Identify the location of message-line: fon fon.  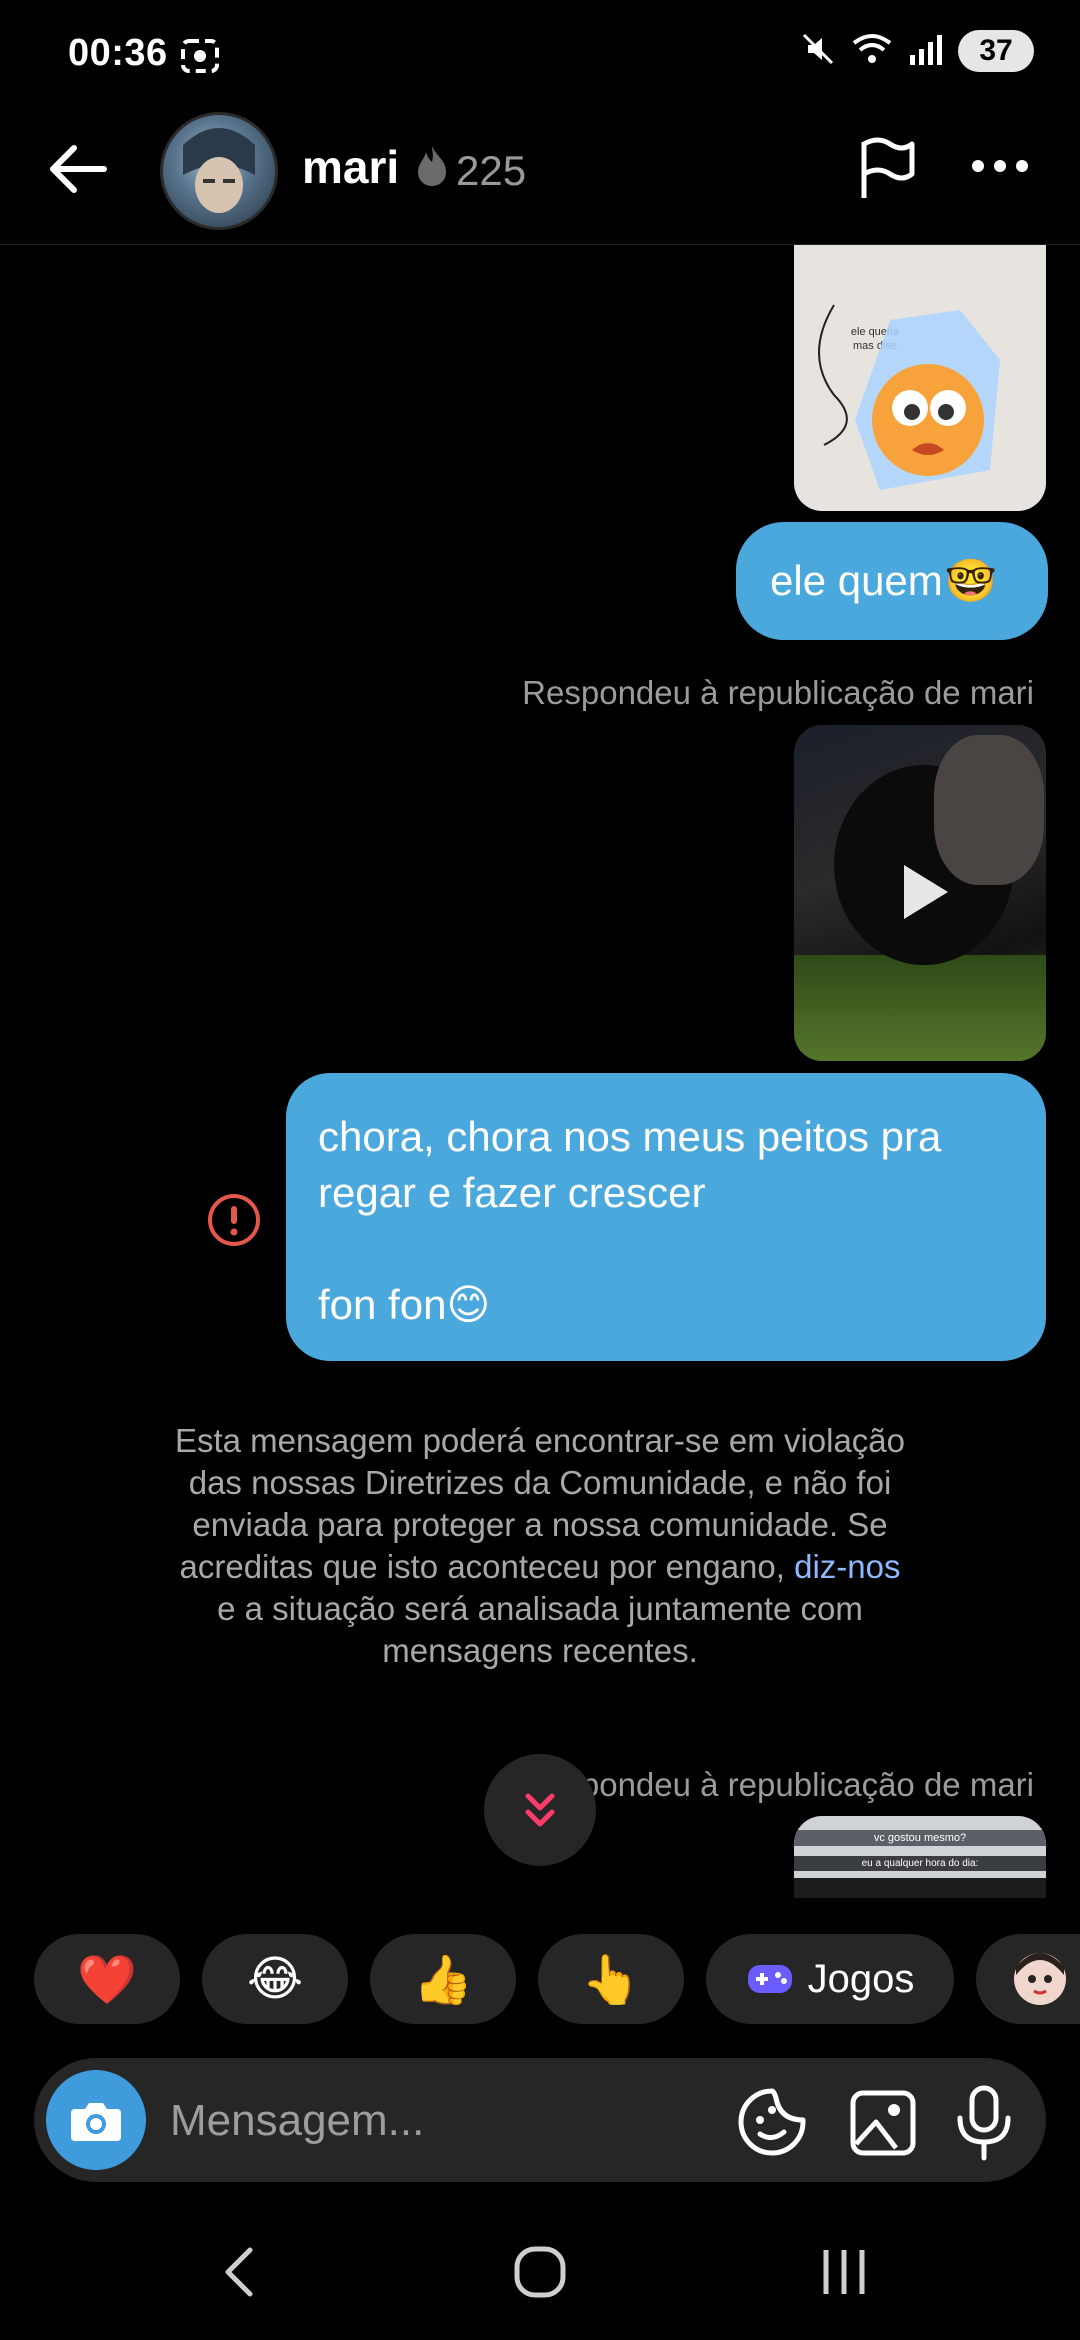
(382, 1304).